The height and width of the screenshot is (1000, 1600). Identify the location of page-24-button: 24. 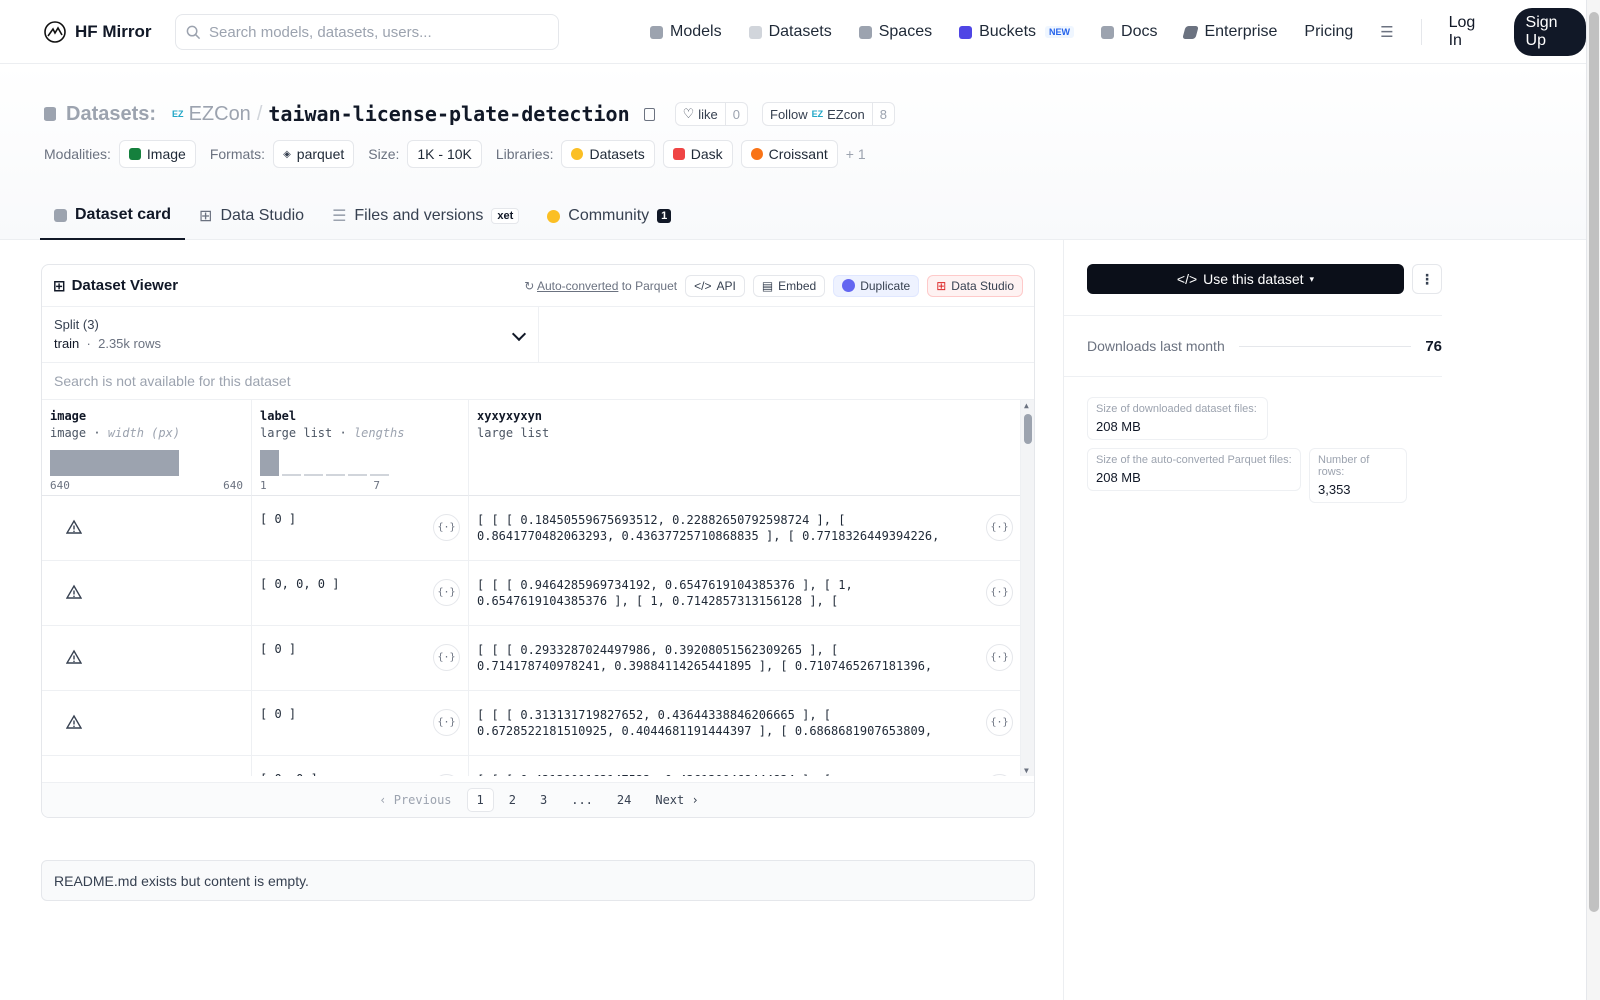
(624, 800).